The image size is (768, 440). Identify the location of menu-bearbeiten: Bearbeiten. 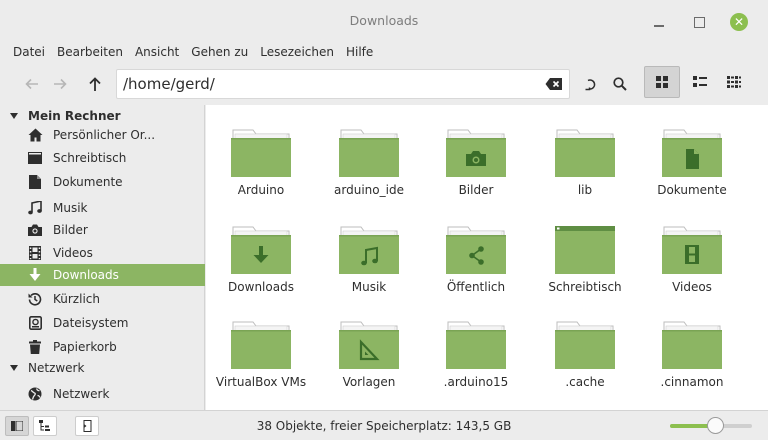
(90, 53).